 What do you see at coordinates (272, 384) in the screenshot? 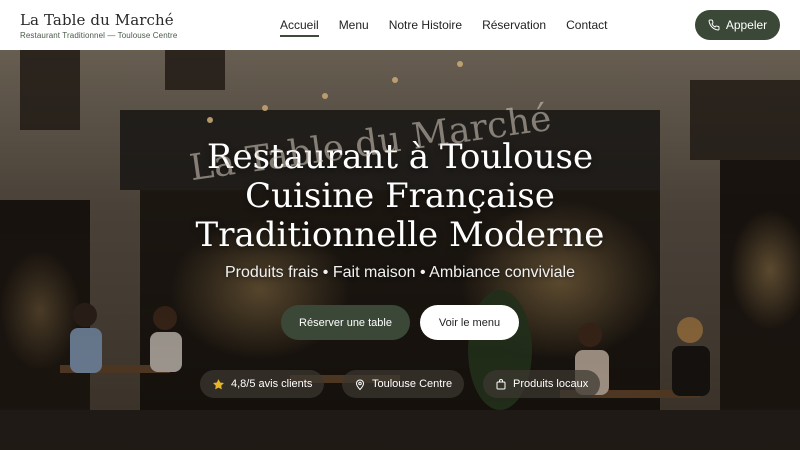
I see `rating-badge-label: 4,8/5 avis clients` at bounding box center [272, 384].